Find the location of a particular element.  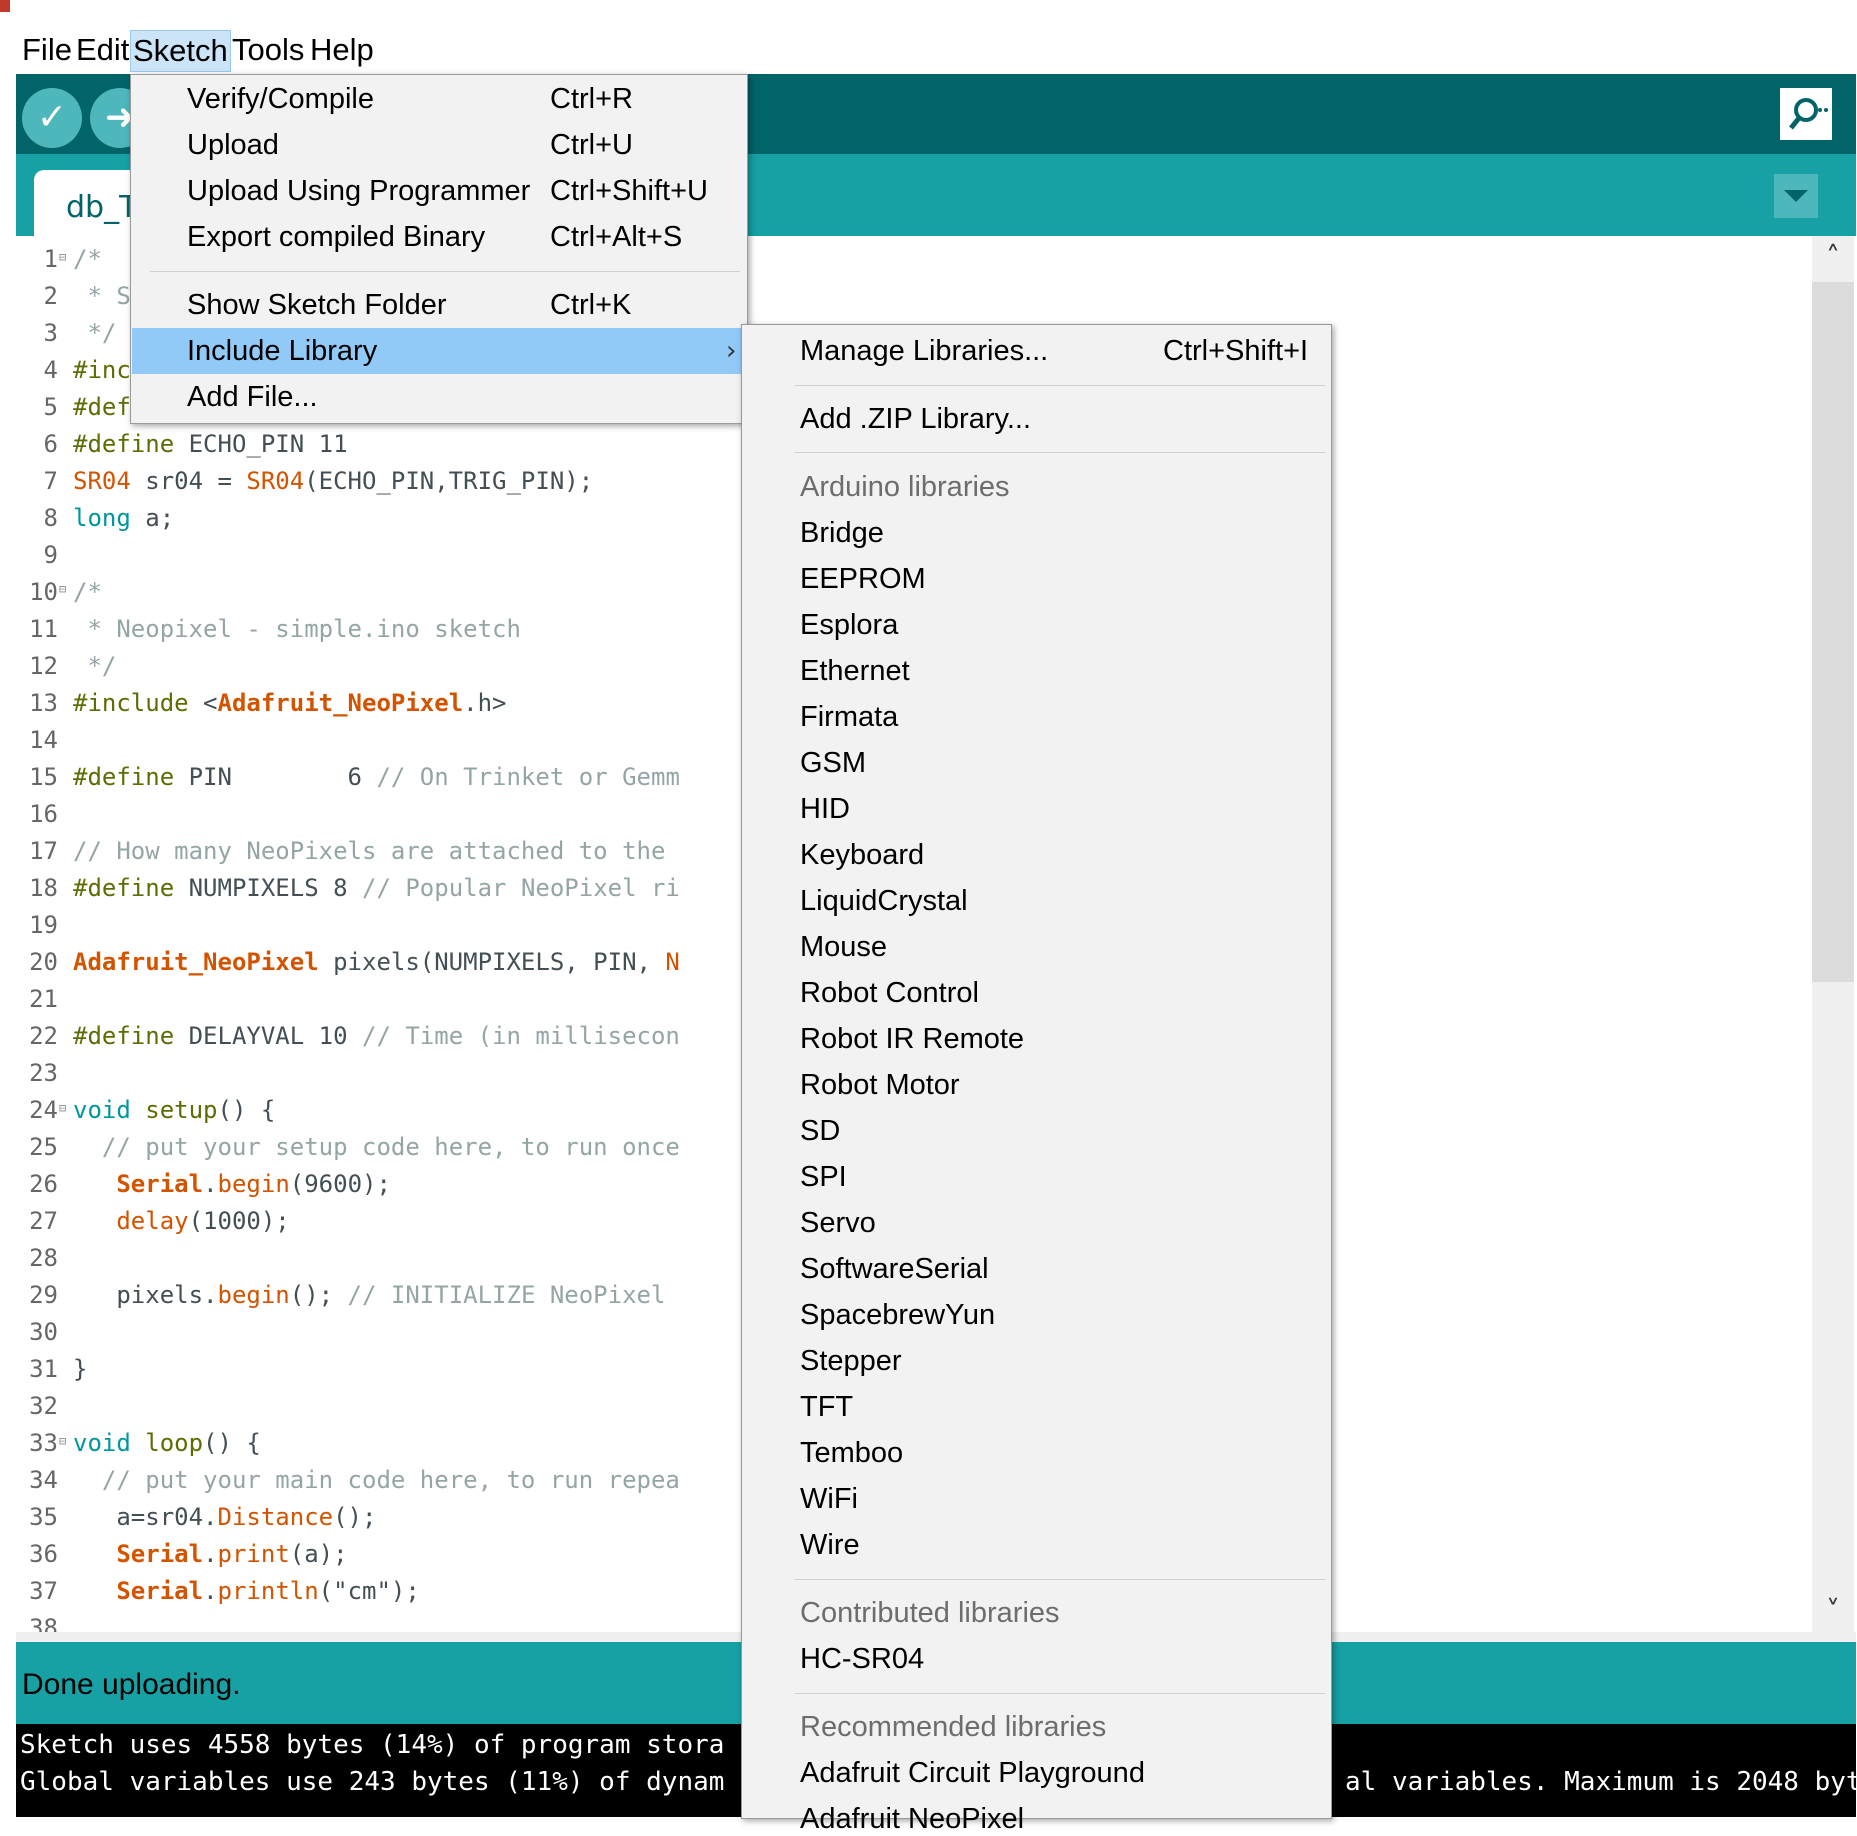

line-number: 31 is located at coordinates (43, 1369).